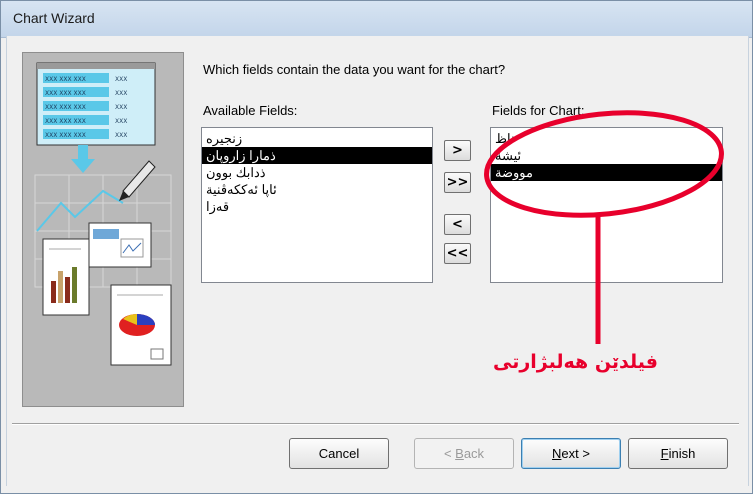 The width and height of the screenshot is (753, 494). I want to click on back-button: < Back, so click(464, 453).